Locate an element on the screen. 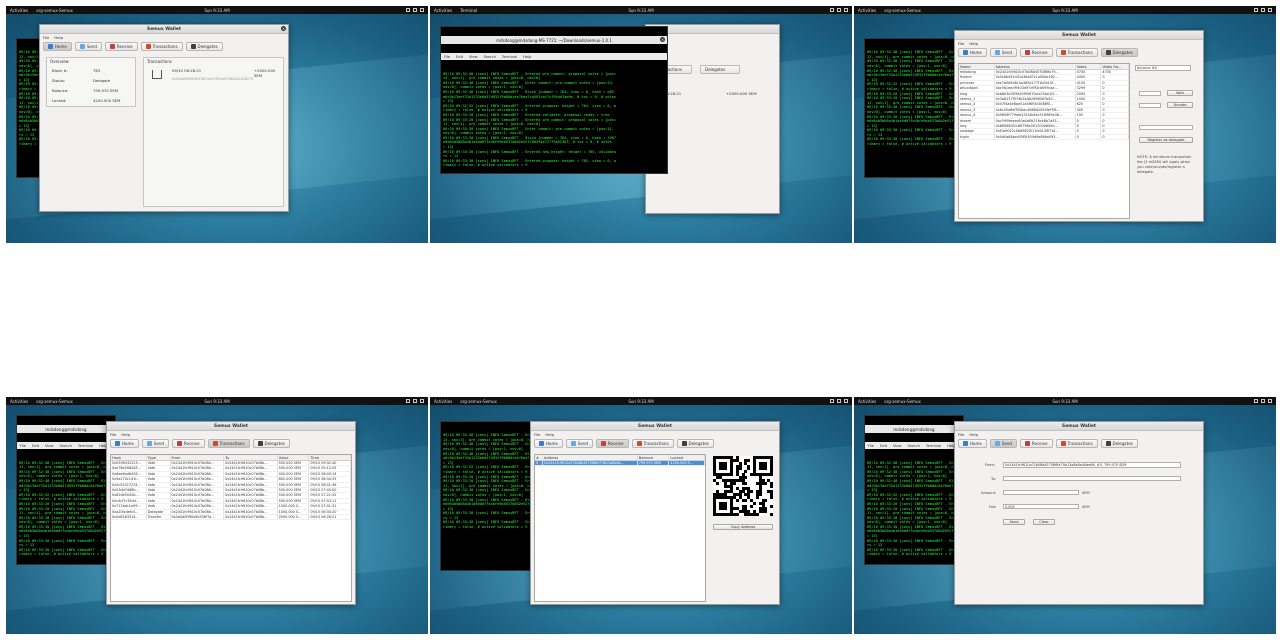 Image resolution: width=1280 pixels, height=640 pixels. clear-button: Clear is located at coordinates (1044, 522).